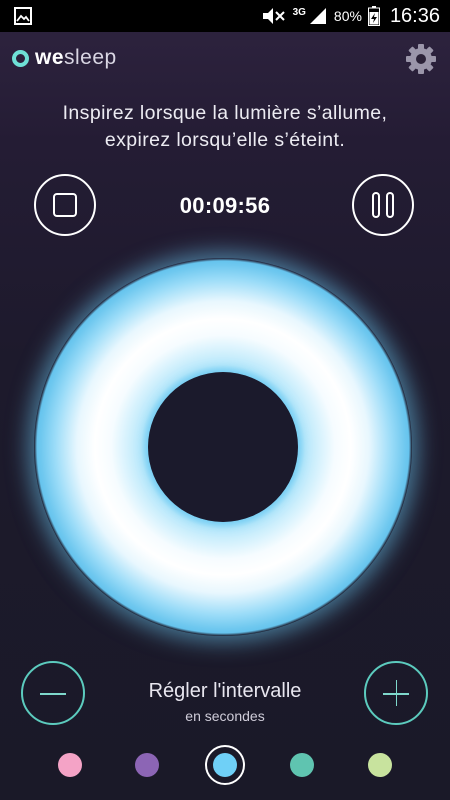 The width and height of the screenshot is (450, 800). What do you see at coordinates (70, 765) in the screenshot?
I see `color-option-pink` at bounding box center [70, 765].